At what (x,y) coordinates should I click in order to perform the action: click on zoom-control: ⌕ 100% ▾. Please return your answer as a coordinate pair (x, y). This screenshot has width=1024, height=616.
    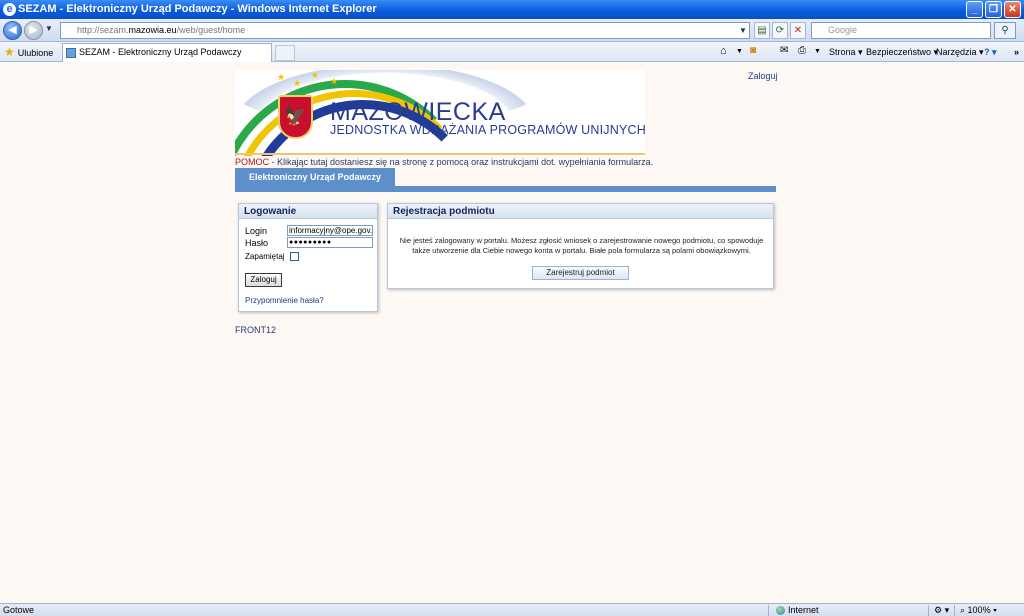
    Looking at the image, I should click on (978, 610).